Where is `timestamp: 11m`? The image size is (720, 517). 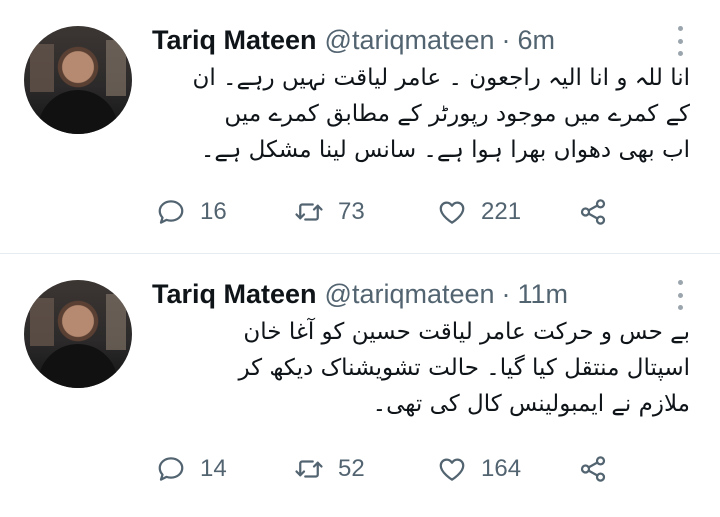
timestamp: 11m is located at coordinates (543, 294).